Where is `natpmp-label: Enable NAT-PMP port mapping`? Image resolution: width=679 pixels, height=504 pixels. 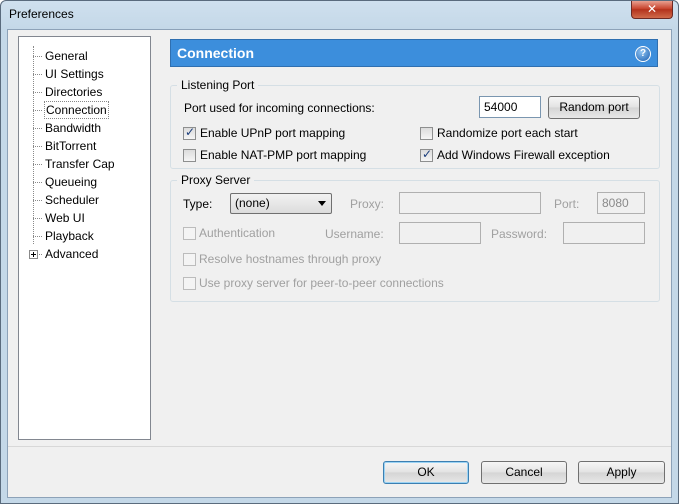
natpmp-label: Enable NAT-PMP port mapping is located at coordinates (283, 155).